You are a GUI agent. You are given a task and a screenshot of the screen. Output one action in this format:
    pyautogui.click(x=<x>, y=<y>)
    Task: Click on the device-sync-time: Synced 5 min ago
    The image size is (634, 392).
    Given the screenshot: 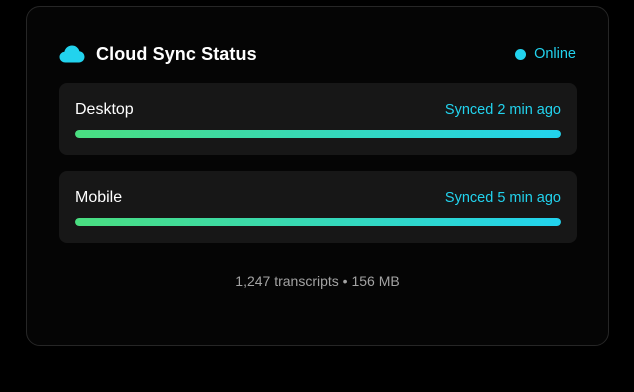 What is the action you would take?
    pyautogui.click(x=502, y=198)
    